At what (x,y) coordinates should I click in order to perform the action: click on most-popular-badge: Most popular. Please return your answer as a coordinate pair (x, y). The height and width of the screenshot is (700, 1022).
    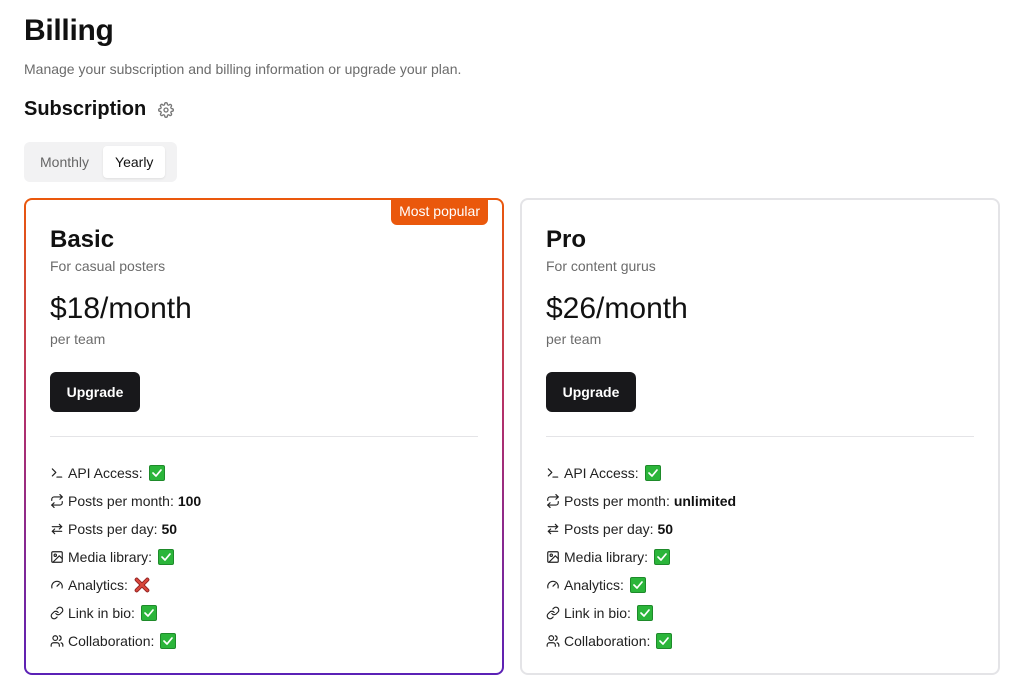
    Looking at the image, I should click on (439, 211).